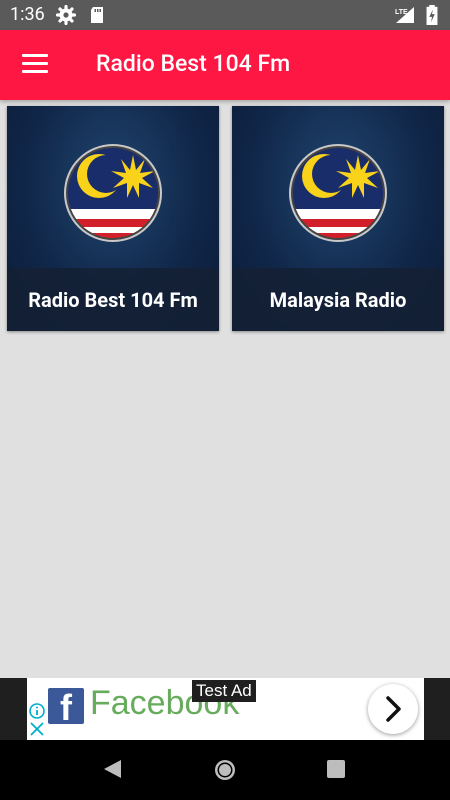 The width and height of the screenshot is (450, 800). I want to click on app-title: Radio Best 104 Fm, so click(193, 63).